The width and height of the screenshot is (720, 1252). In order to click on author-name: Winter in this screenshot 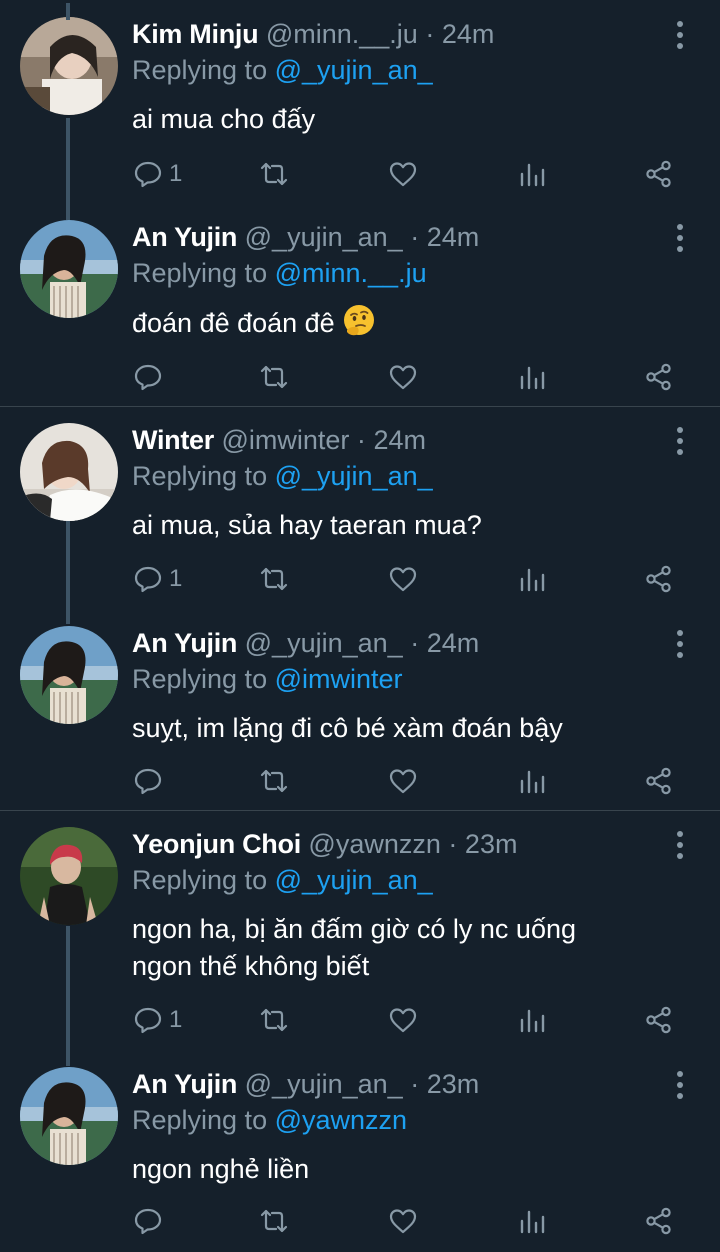, I will do `click(173, 440)`.